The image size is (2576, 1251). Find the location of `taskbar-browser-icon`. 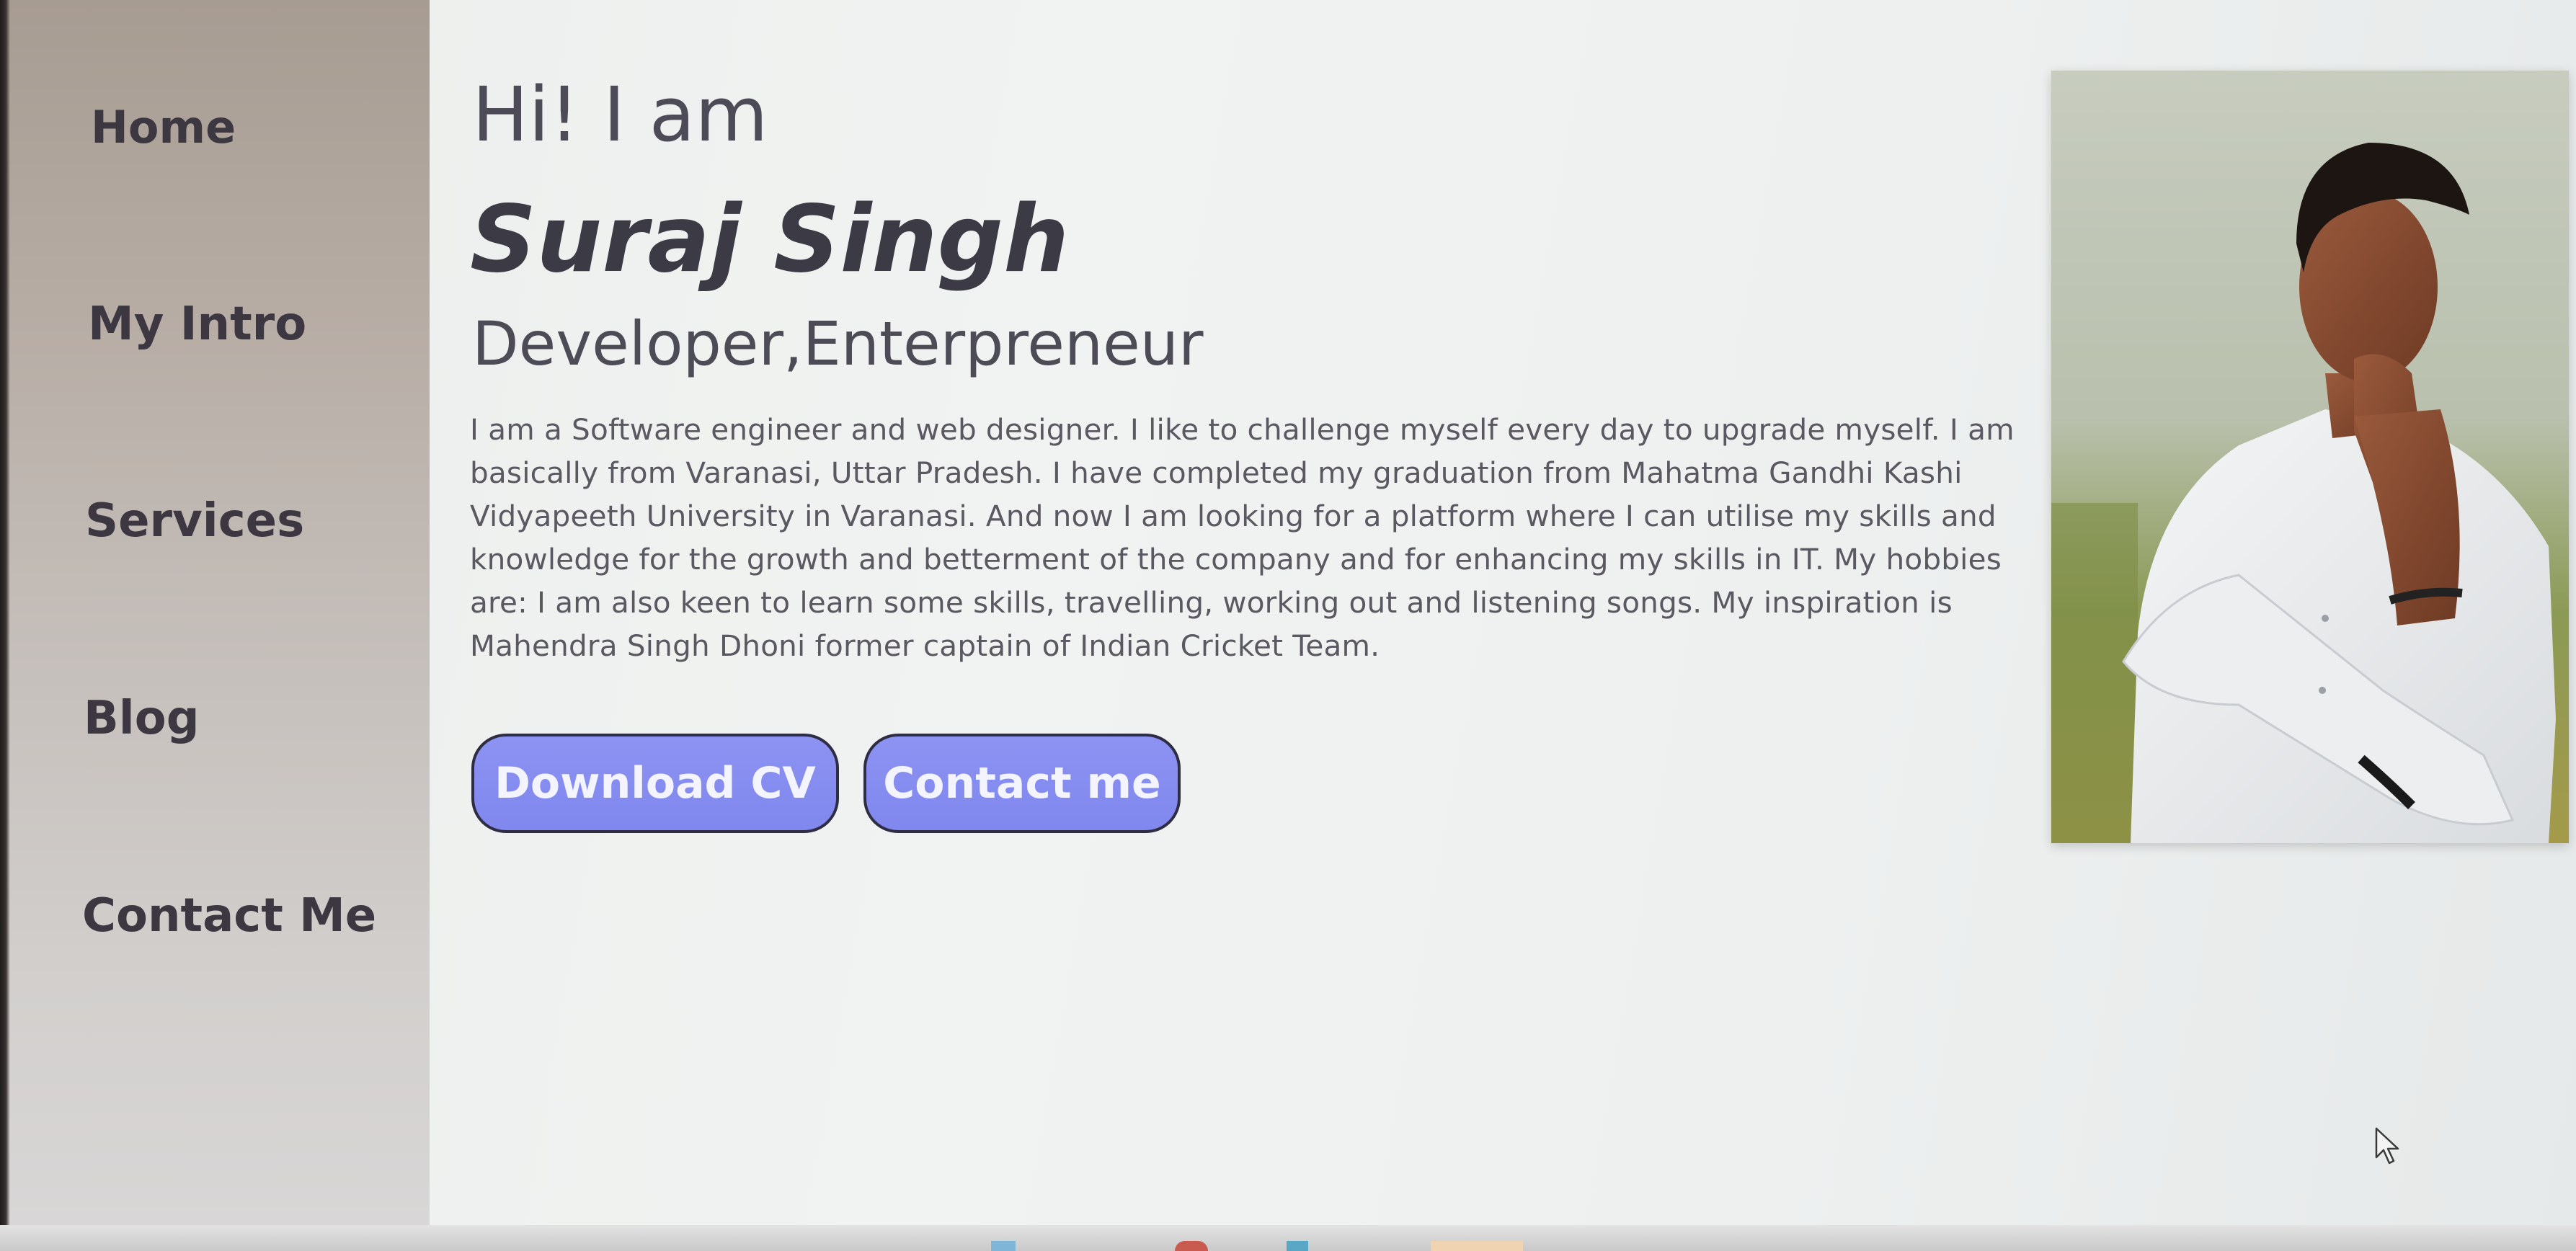

taskbar-browser-icon is located at coordinates (1191, 1246).